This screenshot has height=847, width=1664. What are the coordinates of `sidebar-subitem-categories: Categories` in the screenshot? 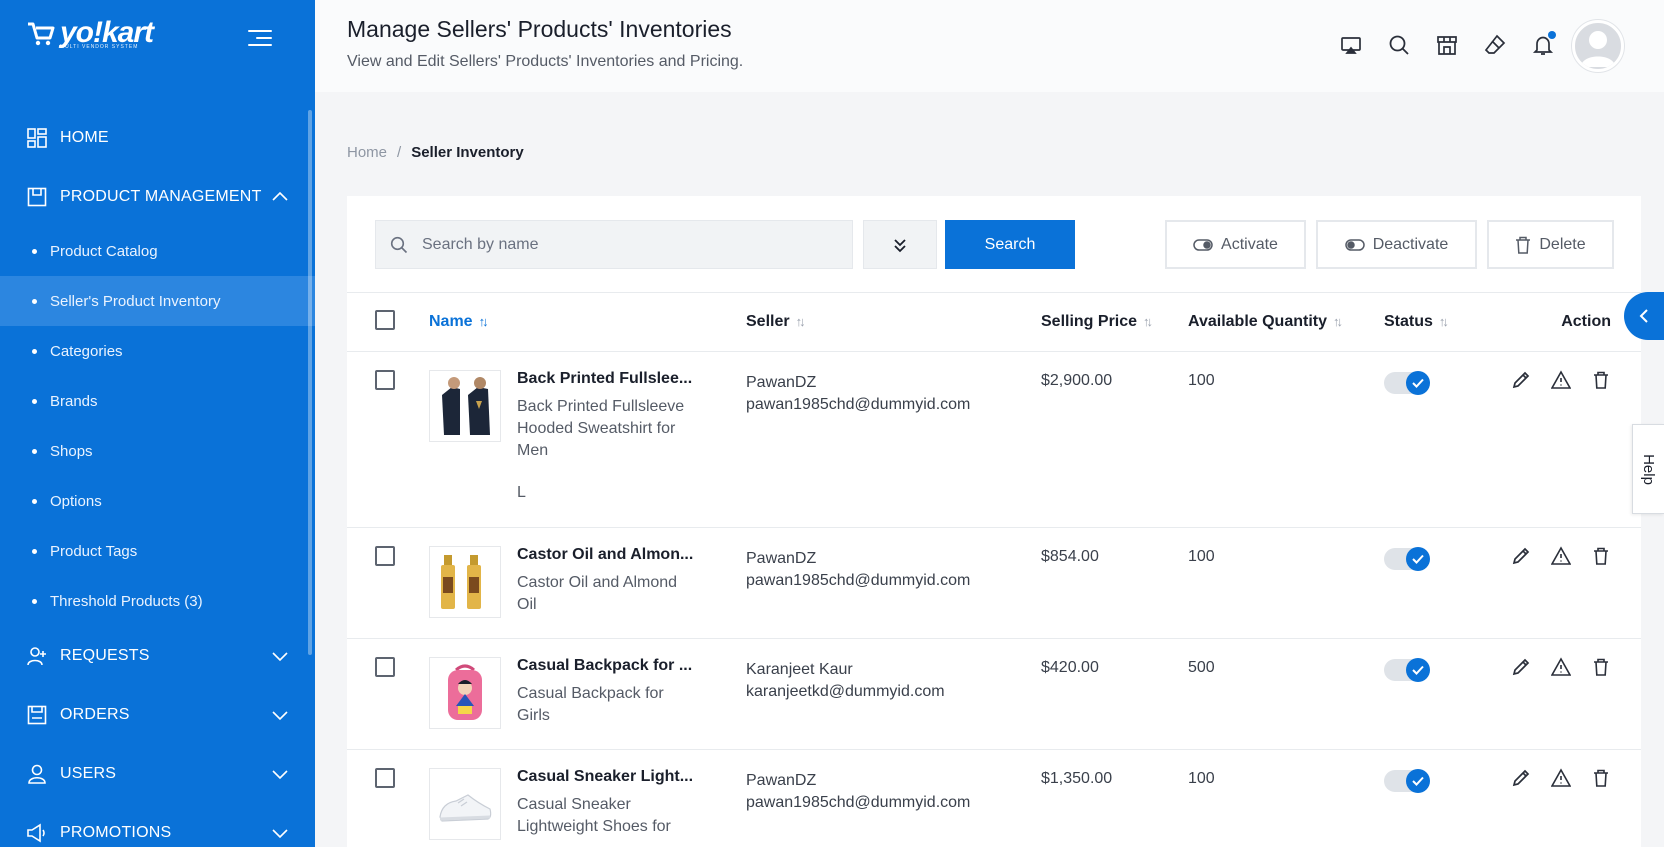 It's located at (157, 351).